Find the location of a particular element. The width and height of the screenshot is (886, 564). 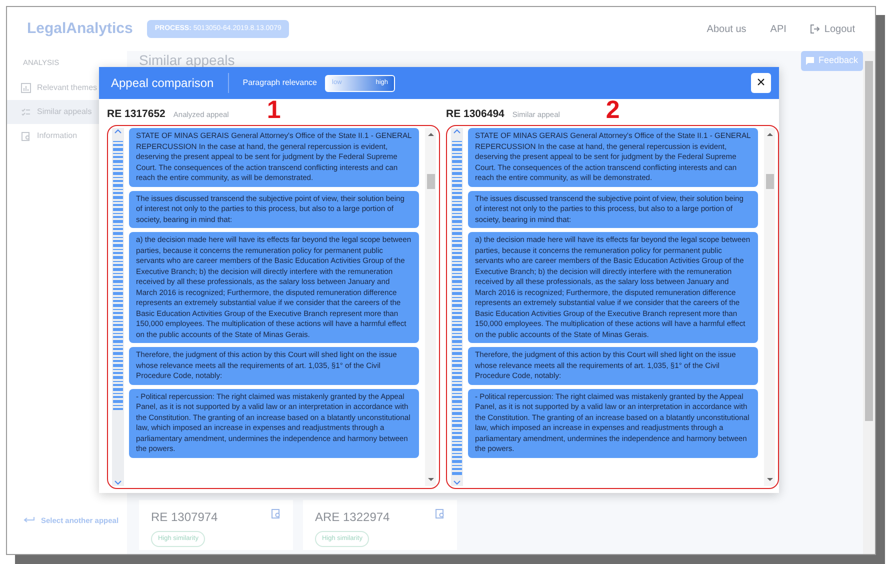

checklist-icon is located at coordinates (26, 112).